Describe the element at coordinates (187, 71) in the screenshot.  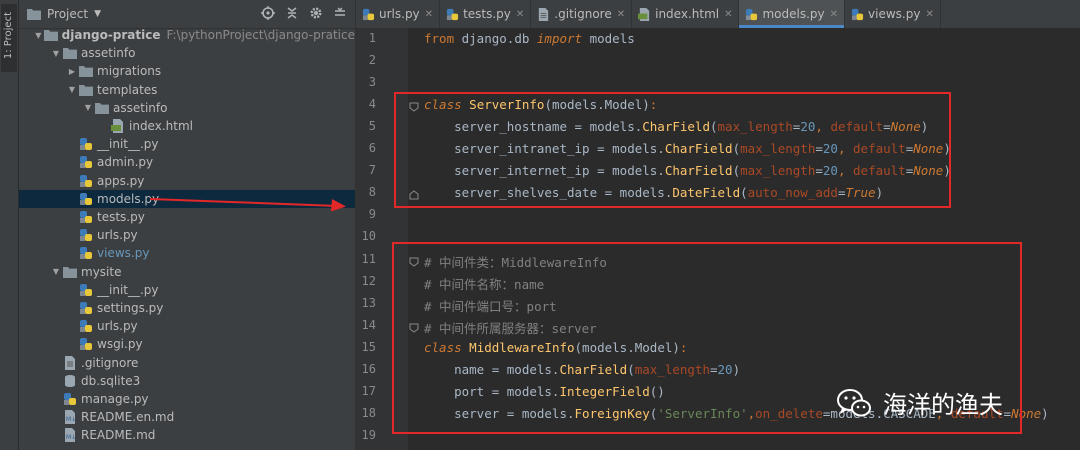
I see `tree-folder-migrations: ▶ migrations` at that location.